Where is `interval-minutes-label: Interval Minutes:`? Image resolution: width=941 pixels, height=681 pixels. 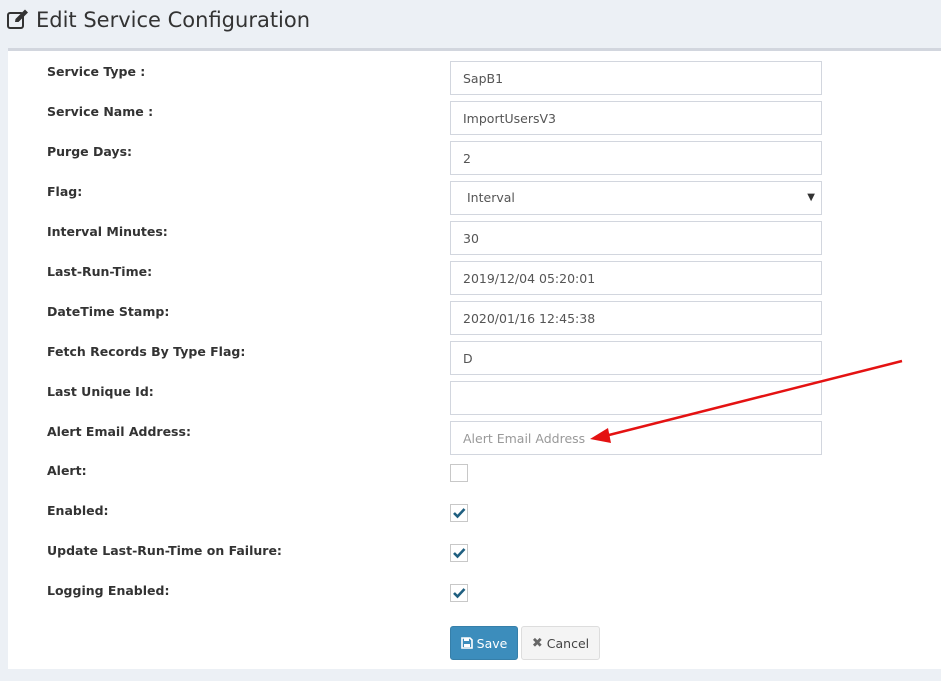
interval-minutes-label: Interval Minutes: is located at coordinates (107, 231).